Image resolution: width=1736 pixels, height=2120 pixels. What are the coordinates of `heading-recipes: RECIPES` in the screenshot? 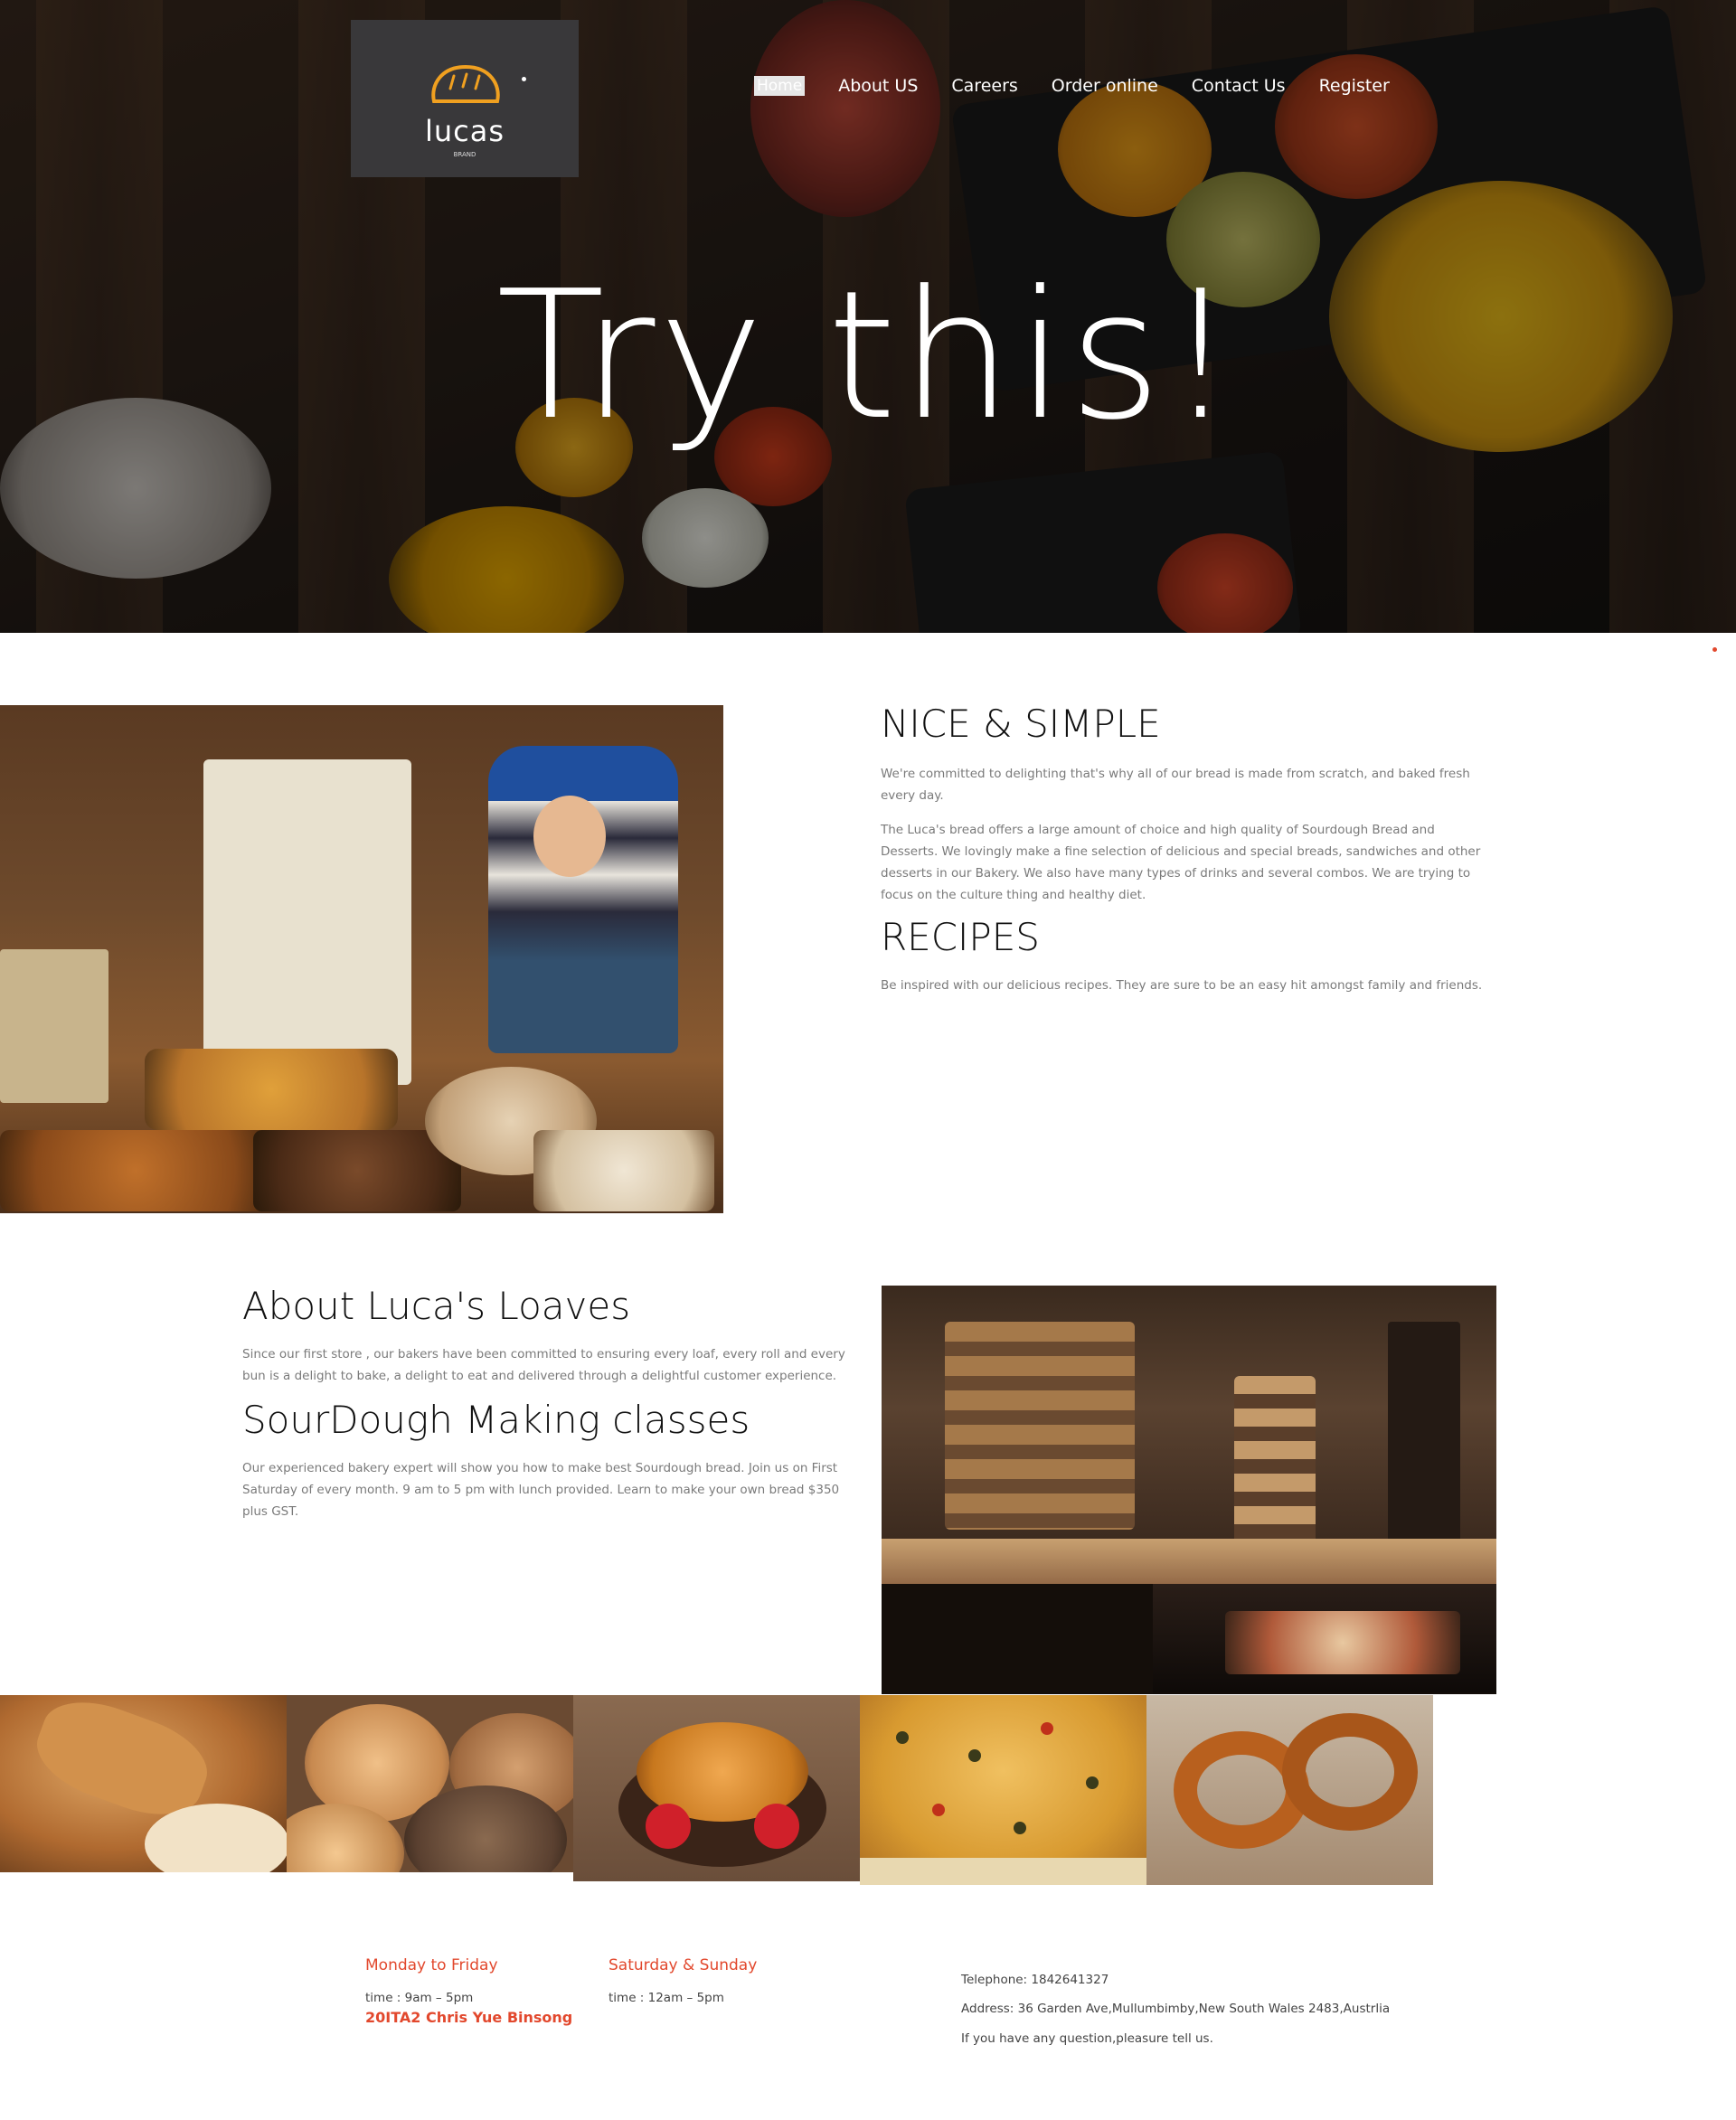 It's located at (960, 937).